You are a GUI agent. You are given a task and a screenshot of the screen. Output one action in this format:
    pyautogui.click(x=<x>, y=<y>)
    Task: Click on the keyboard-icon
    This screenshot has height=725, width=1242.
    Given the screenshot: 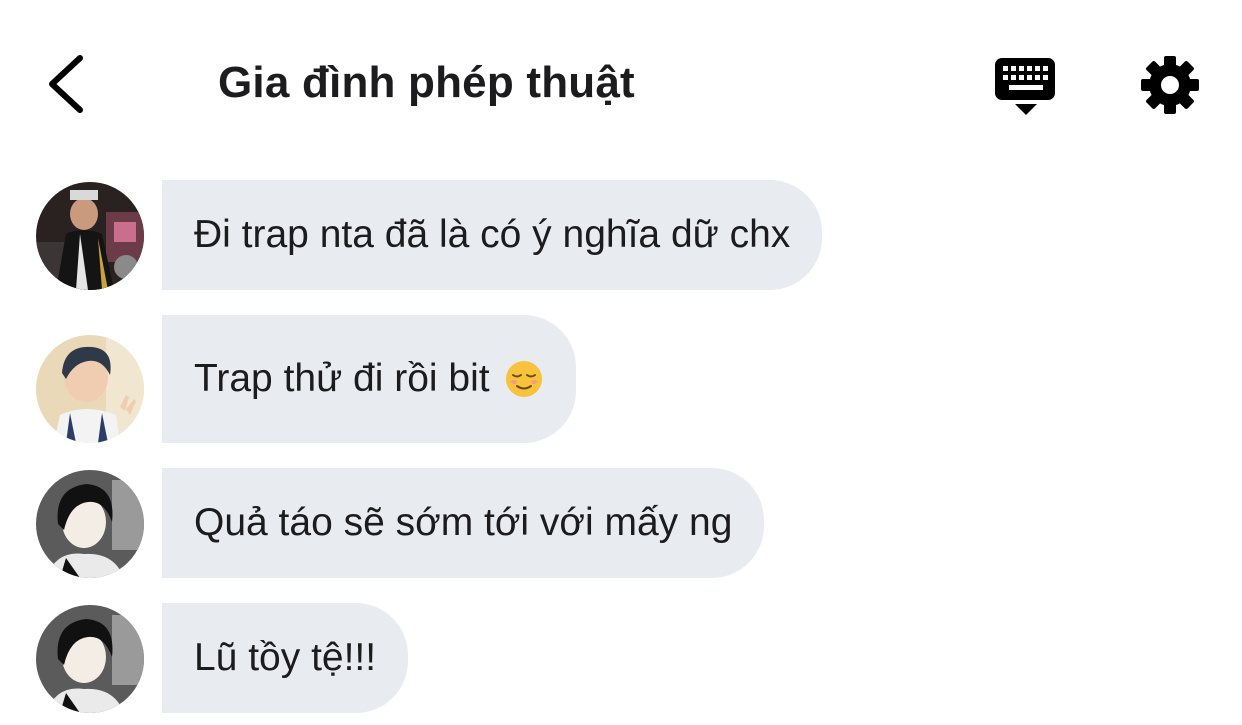 What is the action you would take?
    pyautogui.click(x=1025, y=86)
    